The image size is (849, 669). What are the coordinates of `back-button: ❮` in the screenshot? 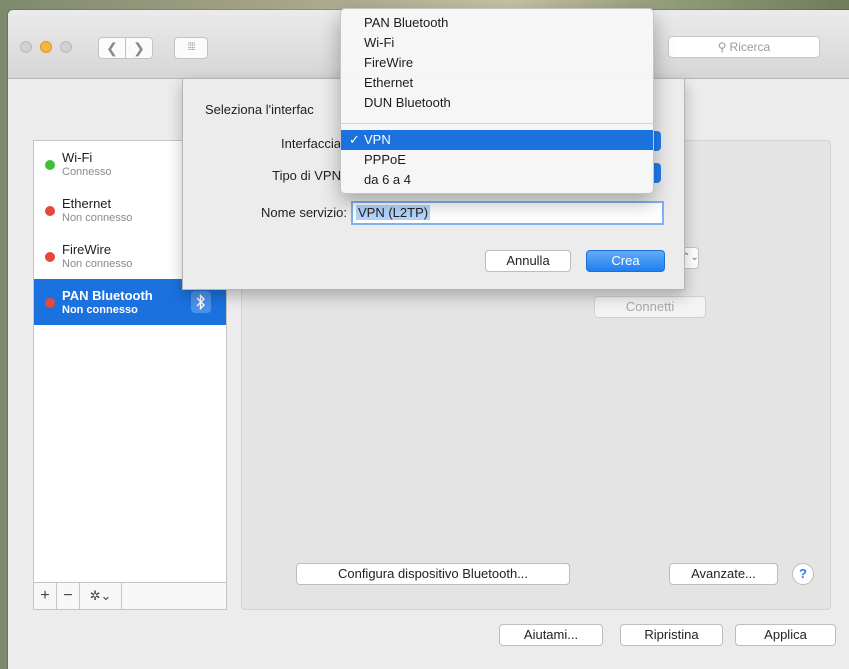 It's located at (112, 48).